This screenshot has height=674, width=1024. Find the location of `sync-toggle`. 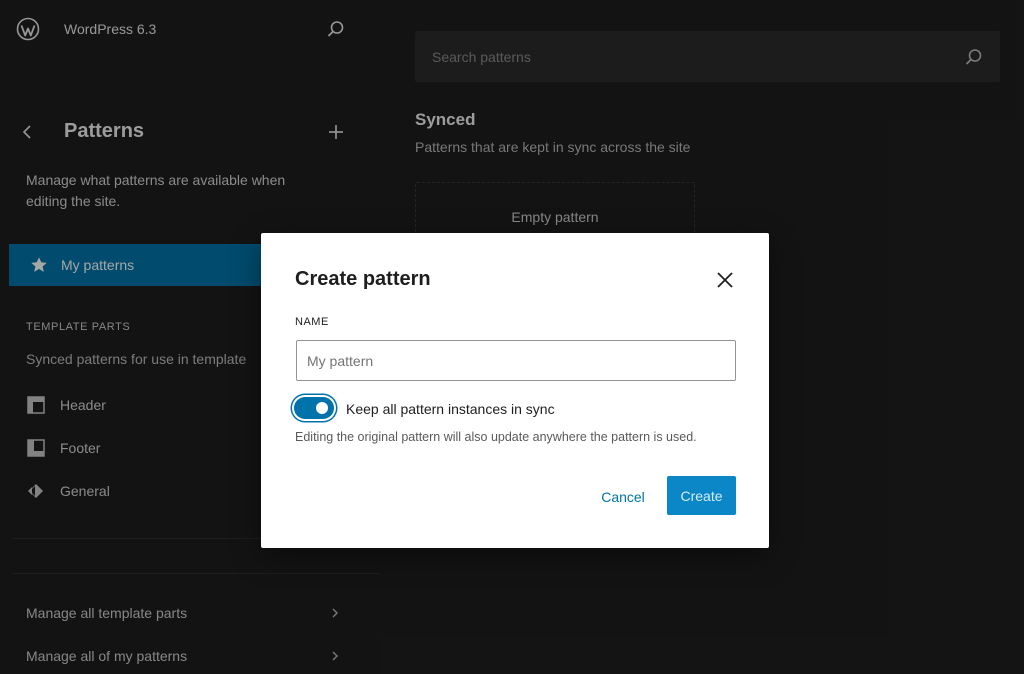

sync-toggle is located at coordinates (314, 408).